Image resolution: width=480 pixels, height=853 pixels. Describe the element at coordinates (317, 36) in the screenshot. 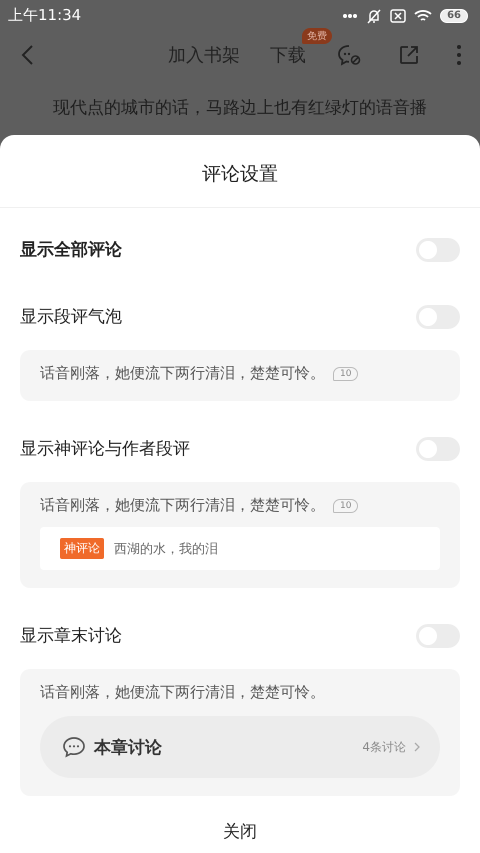

I see `free-badge: 免费` at that location.